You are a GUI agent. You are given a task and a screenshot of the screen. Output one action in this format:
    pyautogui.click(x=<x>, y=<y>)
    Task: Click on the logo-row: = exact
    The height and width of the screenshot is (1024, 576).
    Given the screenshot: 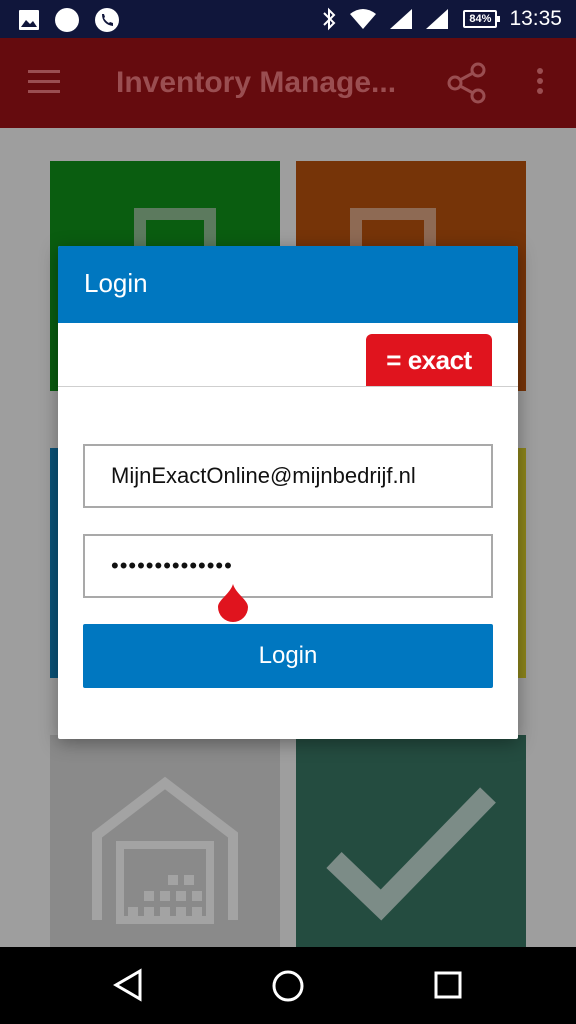 What is the action you would take?
    pyautogui.click(x=288, y=355)
    